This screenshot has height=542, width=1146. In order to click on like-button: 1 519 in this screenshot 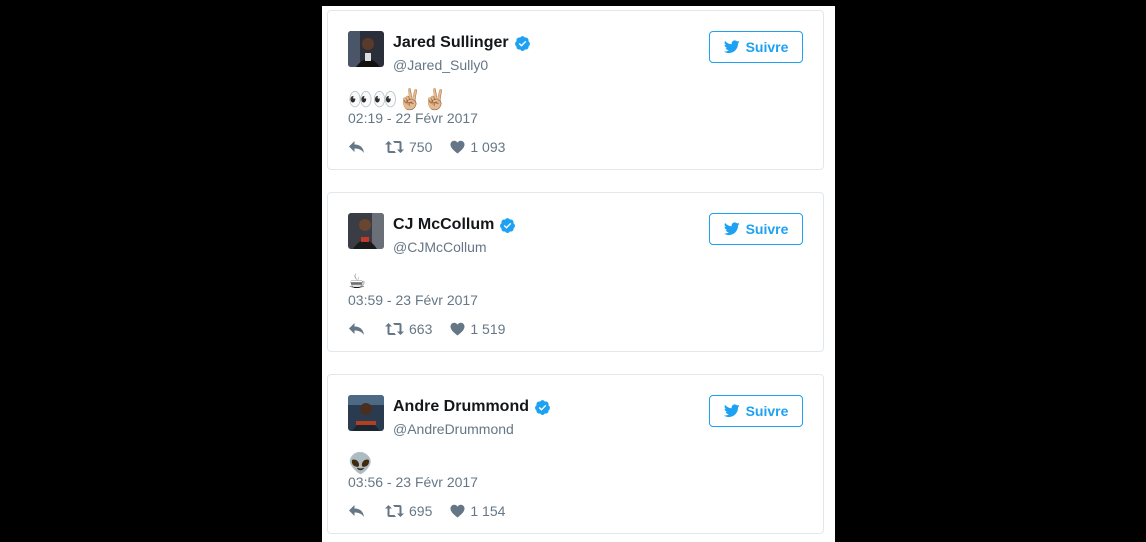, I will do `click(477, 329)`.